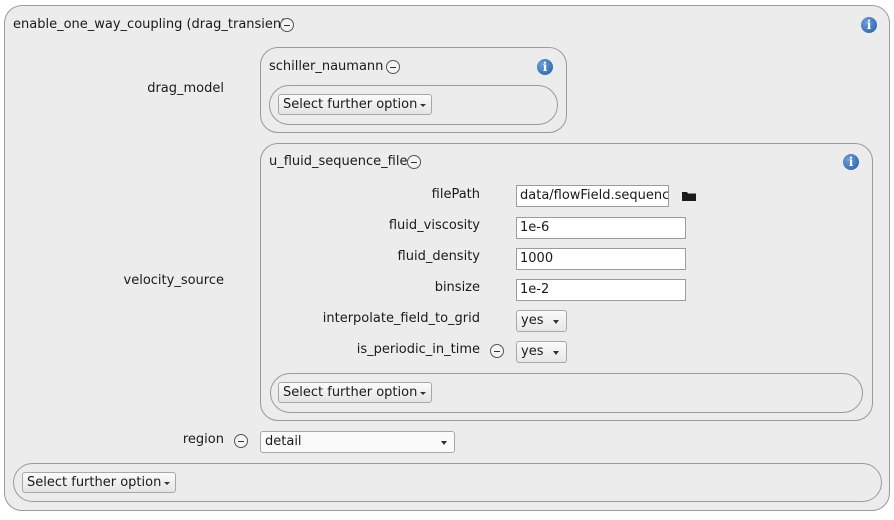 The image size is (894, 520). I want to click on drag-model-select-further-option-button: Select further option, so click(355, 104).